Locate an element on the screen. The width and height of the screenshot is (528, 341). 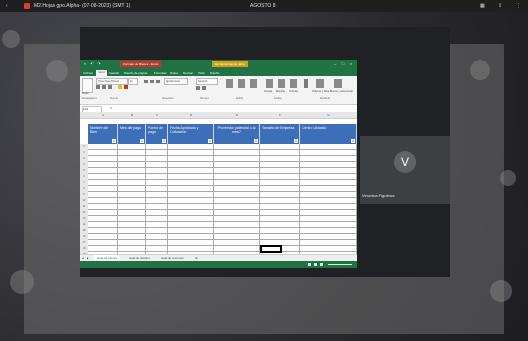
align-right-icon is located at coordinates (158, 81).